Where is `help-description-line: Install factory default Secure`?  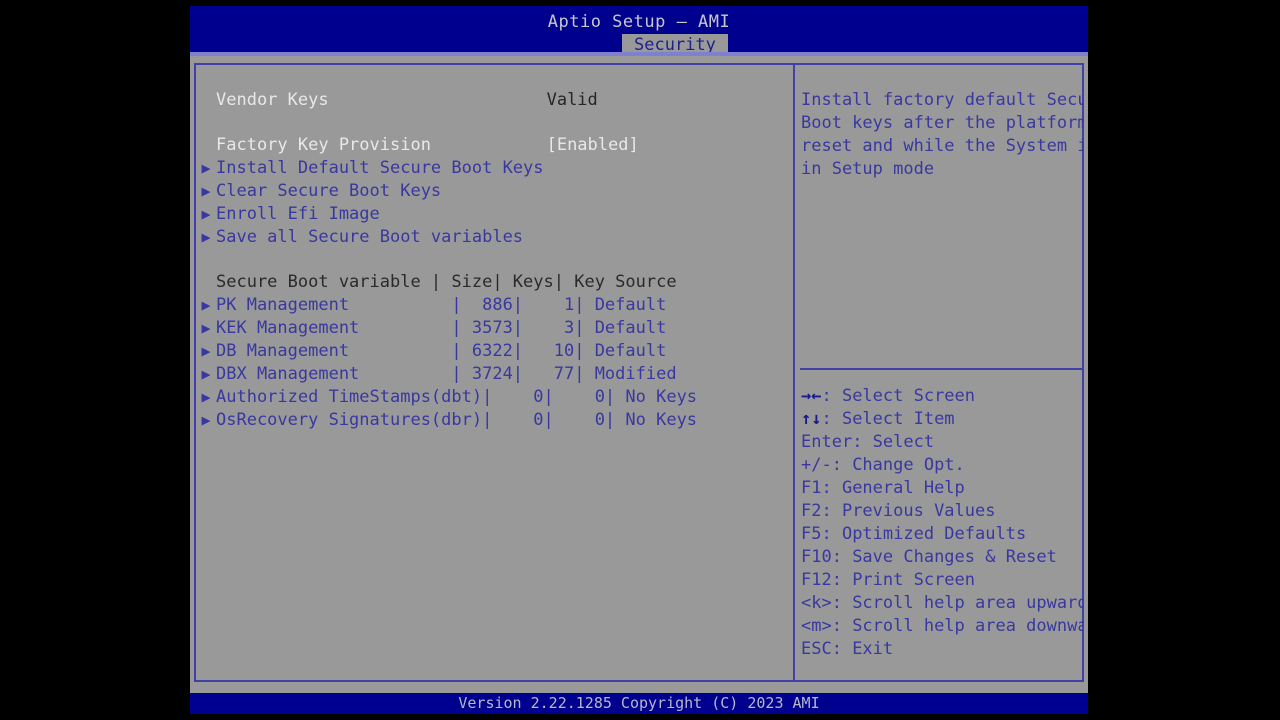 help-description-line: Install factory default Secure is located at coordinates (942, 100).